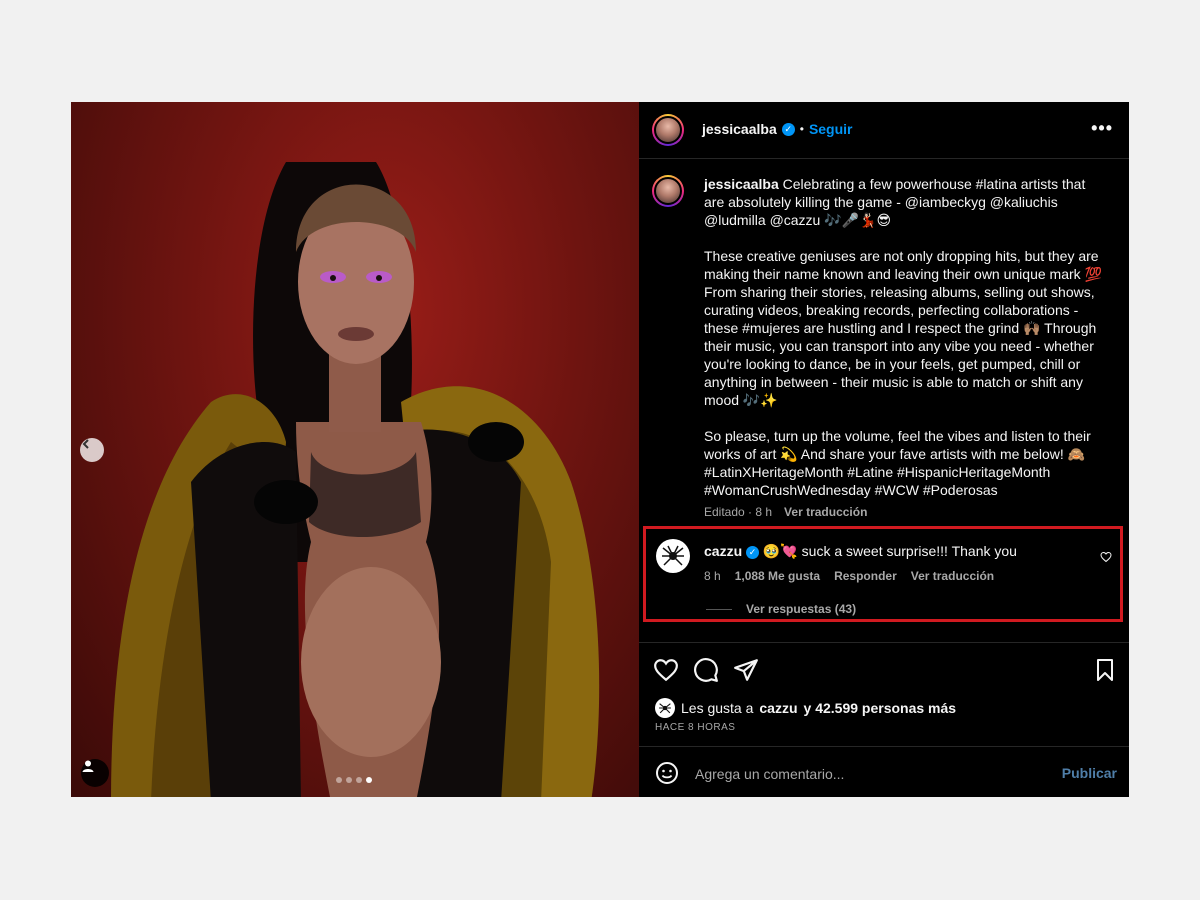  Describe the element at coordinates (1106, 557) in the screenshot. I see `heart-outline-icon` at that location.